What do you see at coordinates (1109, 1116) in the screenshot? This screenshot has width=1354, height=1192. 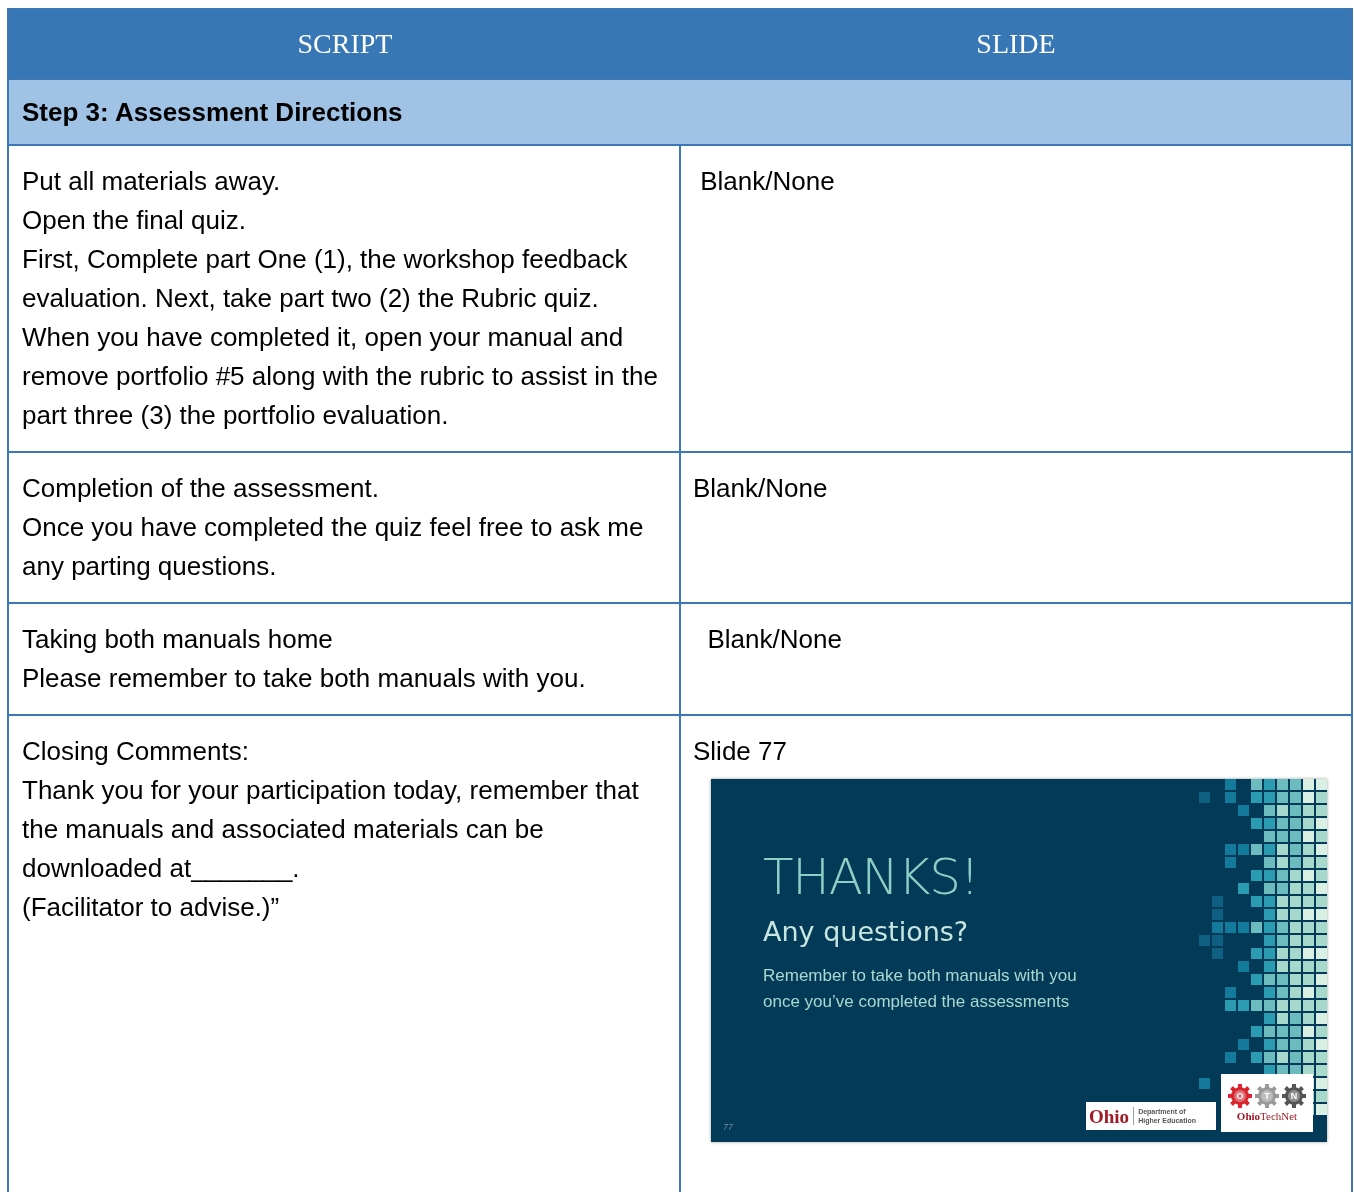 I see `logo-text: Ohio` at bounding box center [1109, 1116].